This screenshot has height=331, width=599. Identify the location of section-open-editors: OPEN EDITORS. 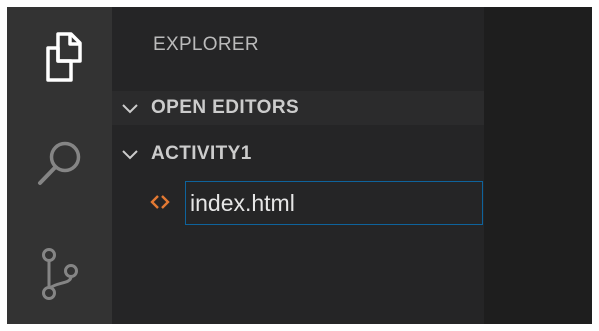
(298, 108).